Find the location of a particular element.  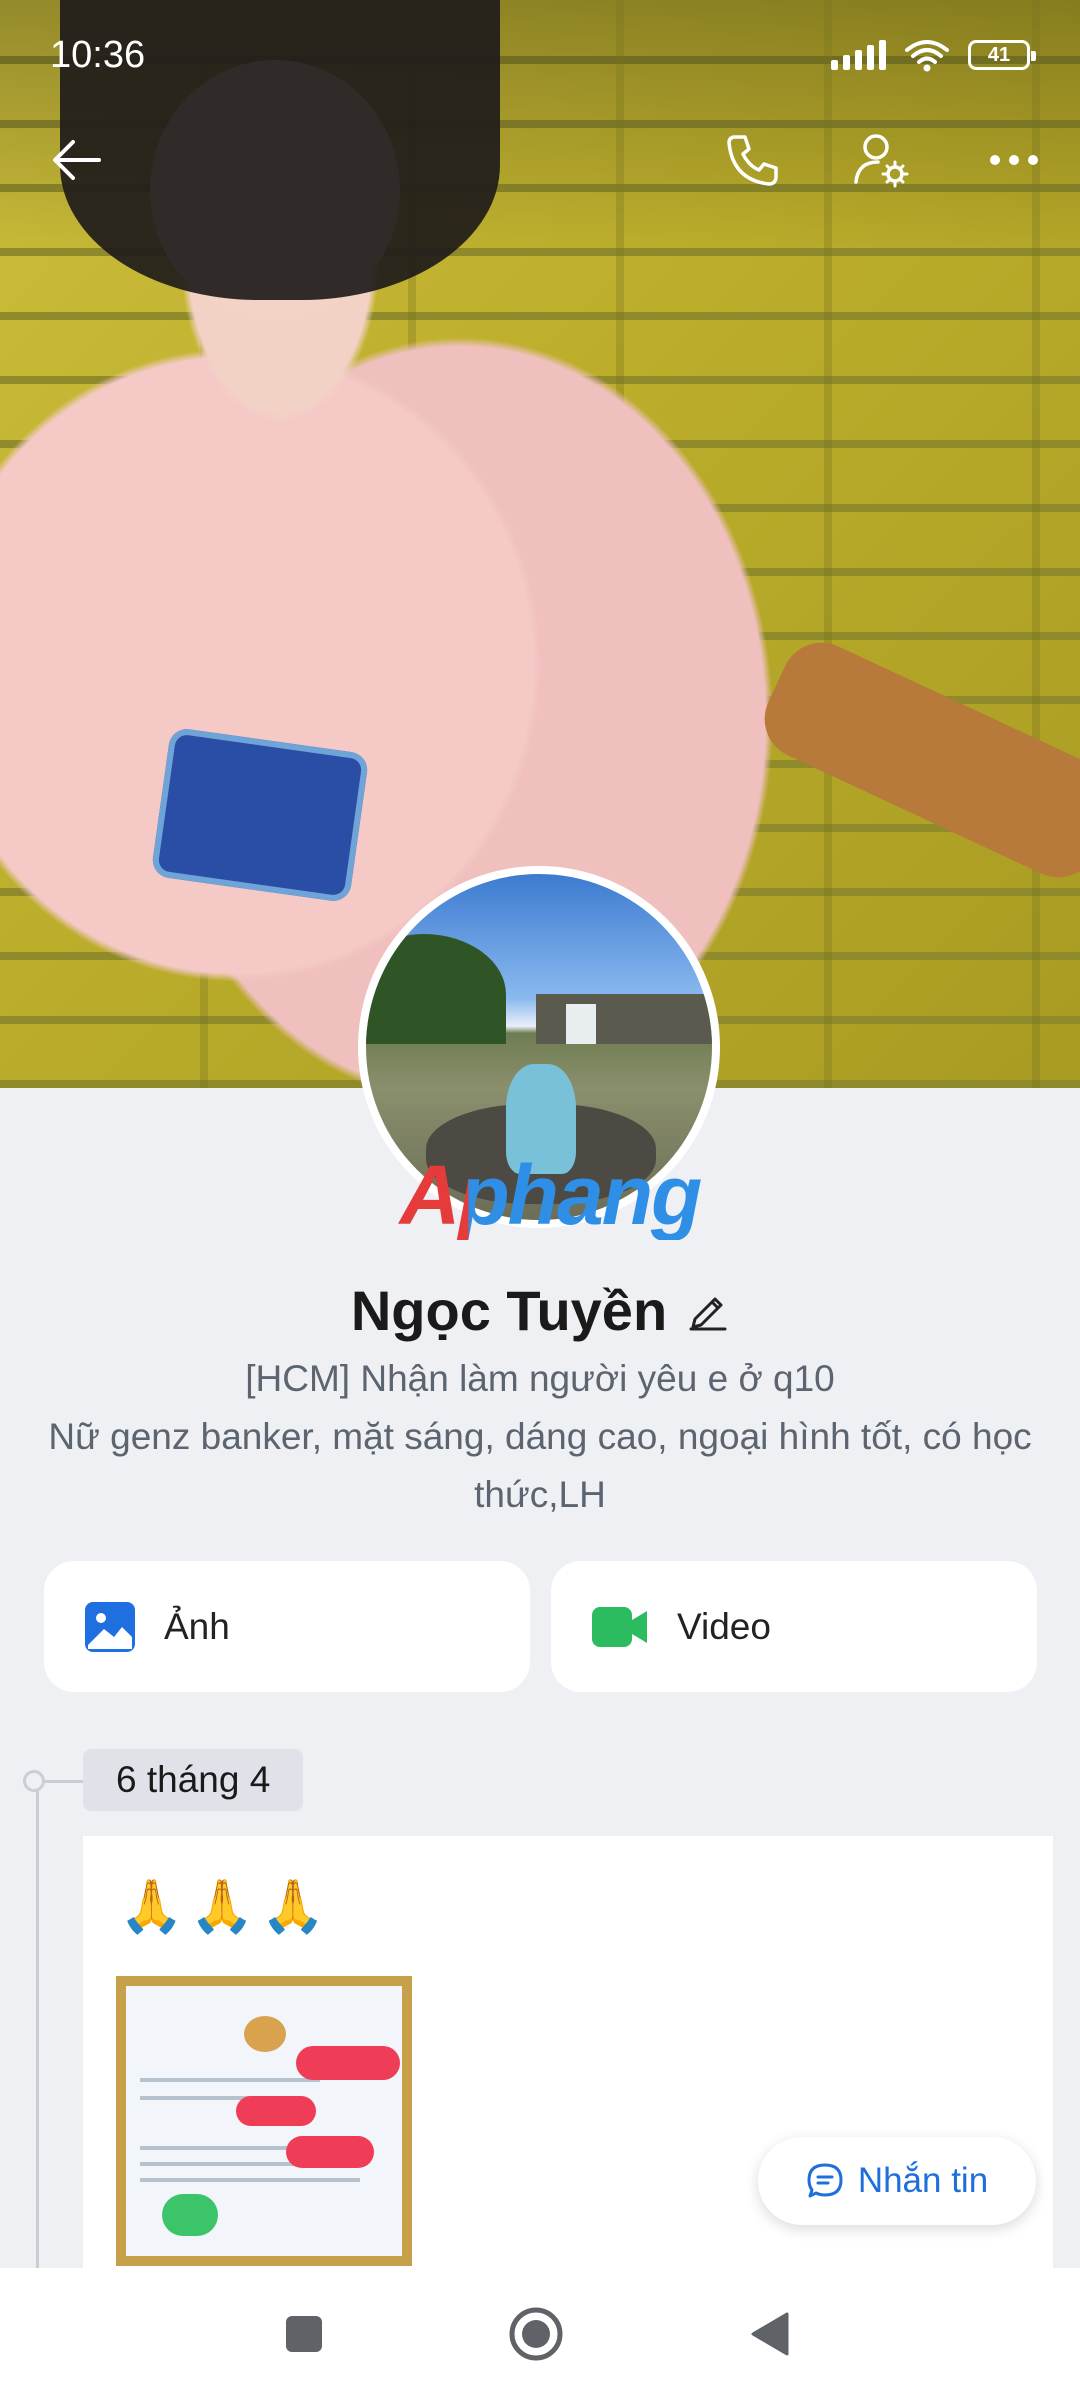

wifi-icon is located at coordinates (927, 56).